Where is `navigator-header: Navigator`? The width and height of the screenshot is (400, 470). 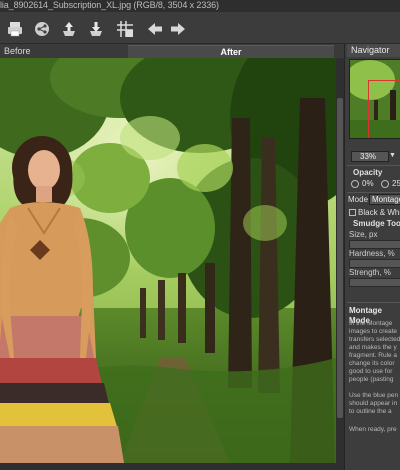
navigator-header: Navigator is located at coordinates (373, 50).